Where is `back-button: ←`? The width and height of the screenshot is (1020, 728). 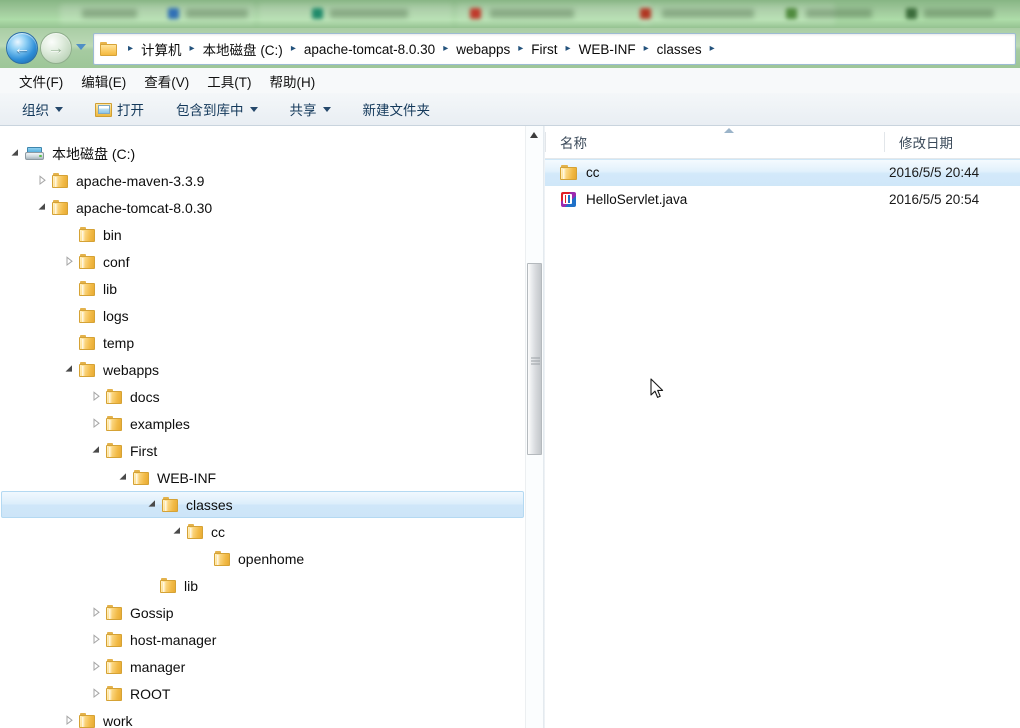 back-button: ← is located at coordinates (22, 48).